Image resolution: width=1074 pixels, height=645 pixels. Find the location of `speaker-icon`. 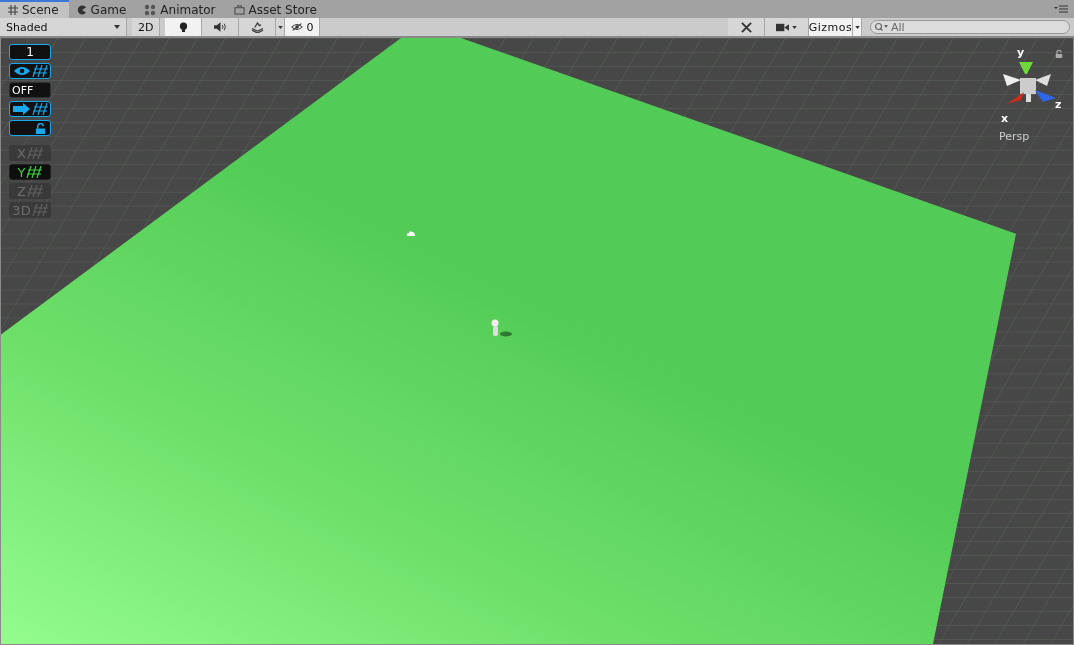

speaker-icon is located at coordinates (220, 27).